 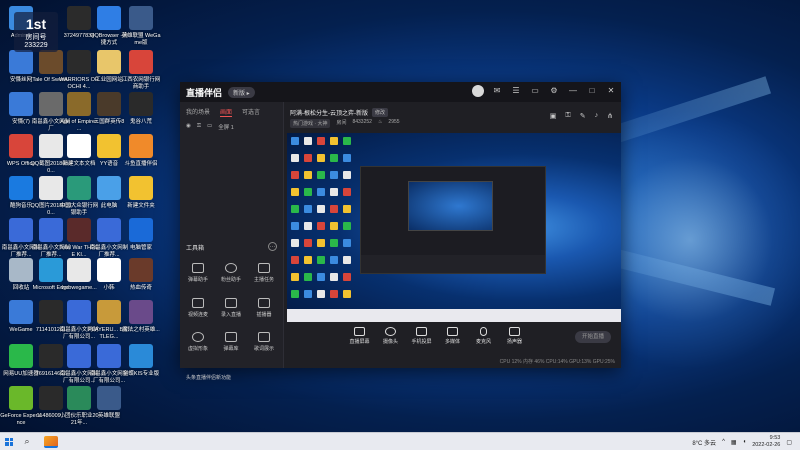 I want to click on volume-icon: ◖, so click(x=745, y=442).